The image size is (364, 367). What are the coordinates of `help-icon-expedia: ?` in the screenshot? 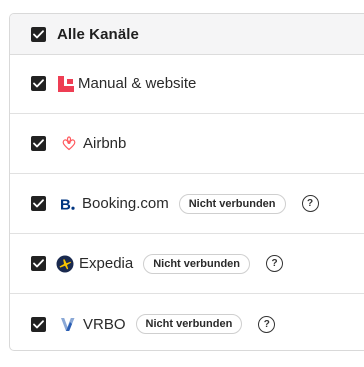 It's located at (275, 263).